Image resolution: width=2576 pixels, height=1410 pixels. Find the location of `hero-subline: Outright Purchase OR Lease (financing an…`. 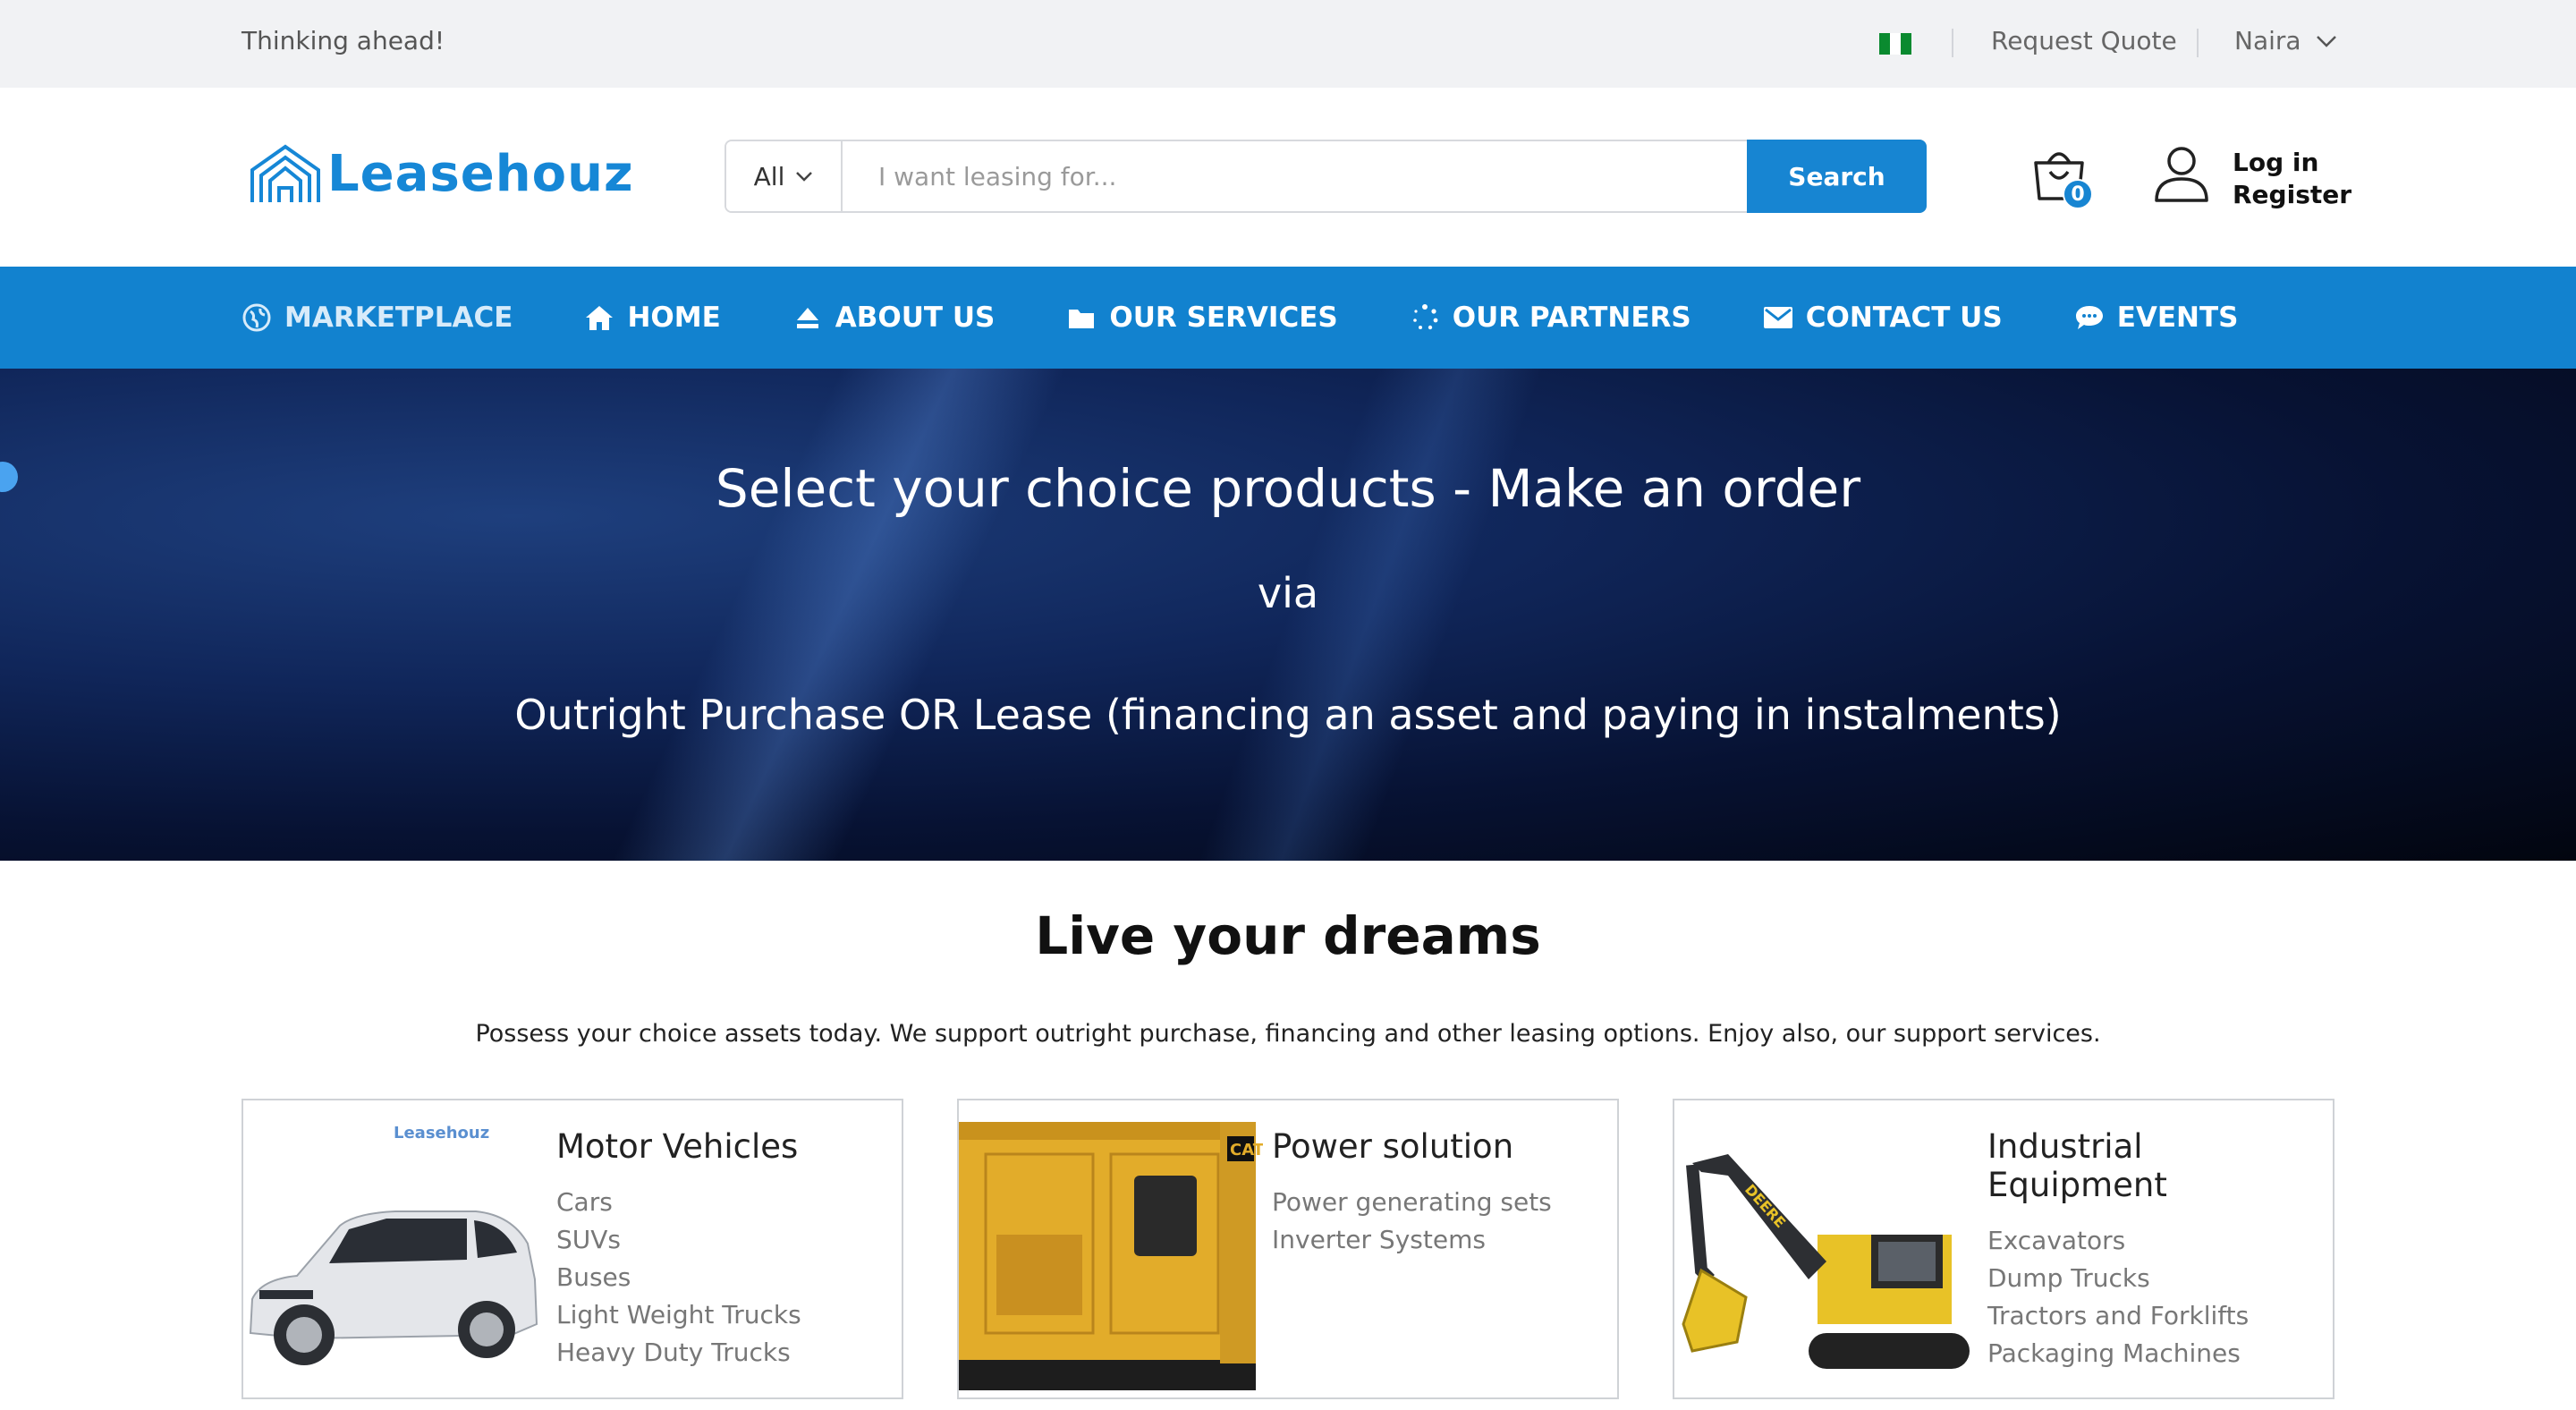

hero-subline: Outright Purchase OR Lease (financing an… is located at coordinates (1288, 715).